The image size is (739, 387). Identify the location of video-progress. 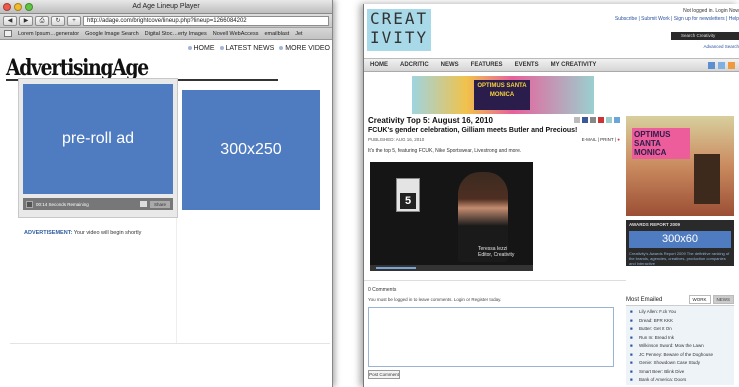
(396, 268).